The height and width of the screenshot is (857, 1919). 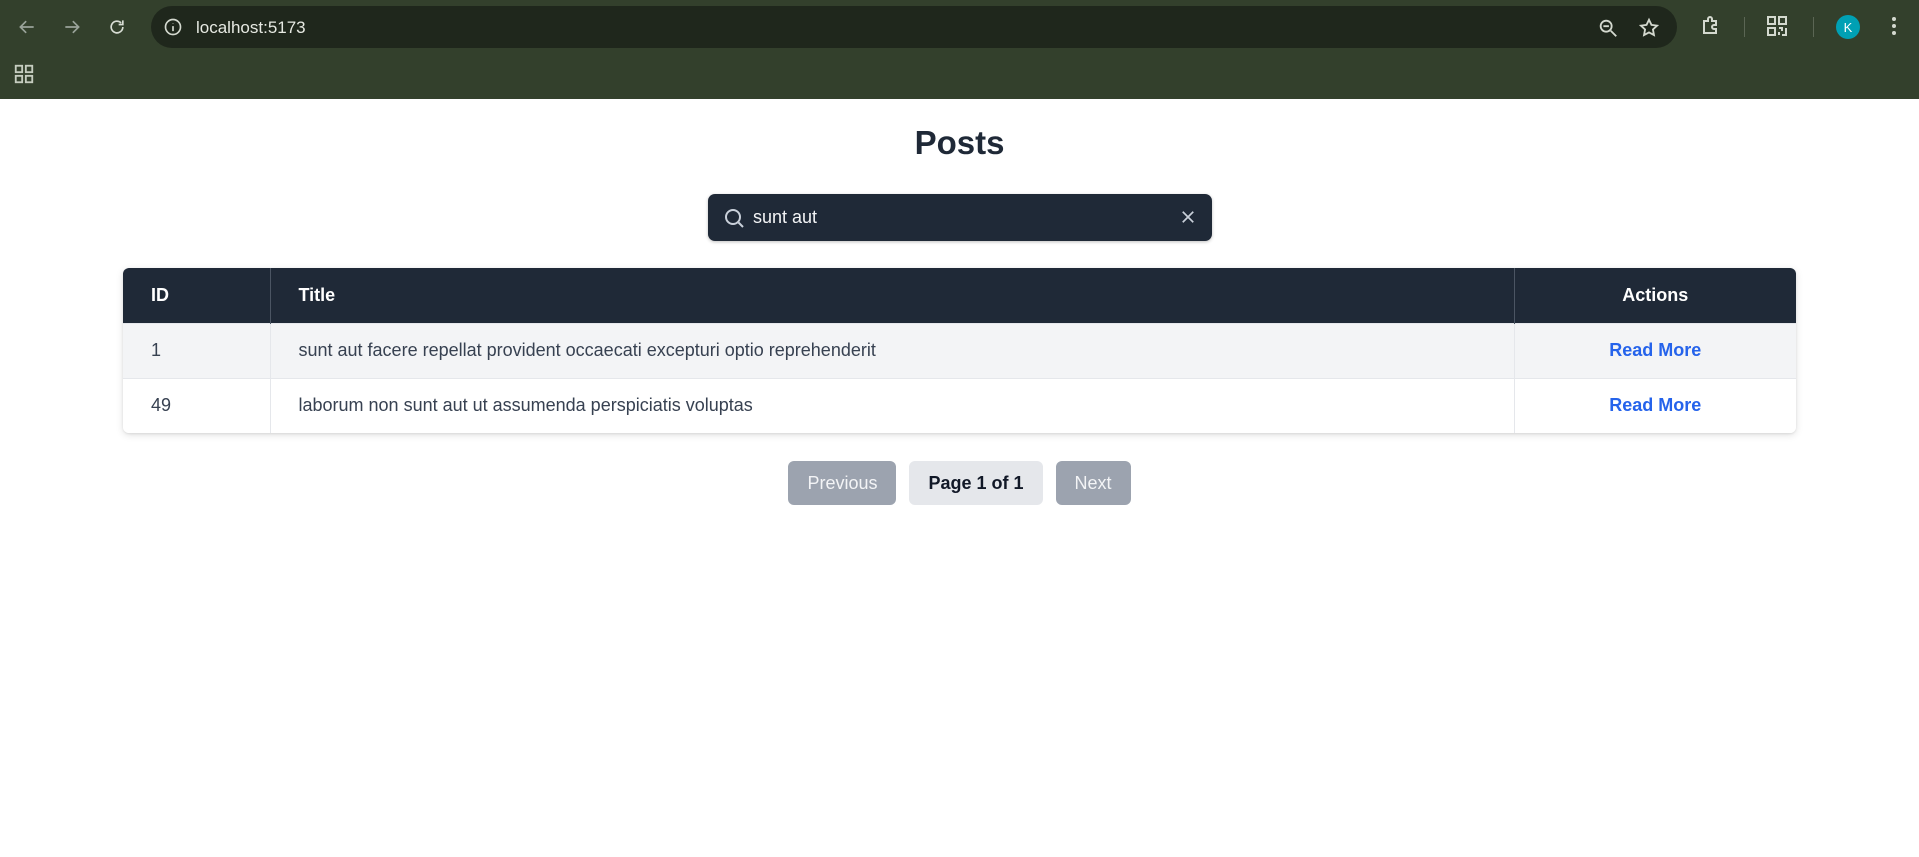 I want to click on reload-icon, so click(x=117, y=27).